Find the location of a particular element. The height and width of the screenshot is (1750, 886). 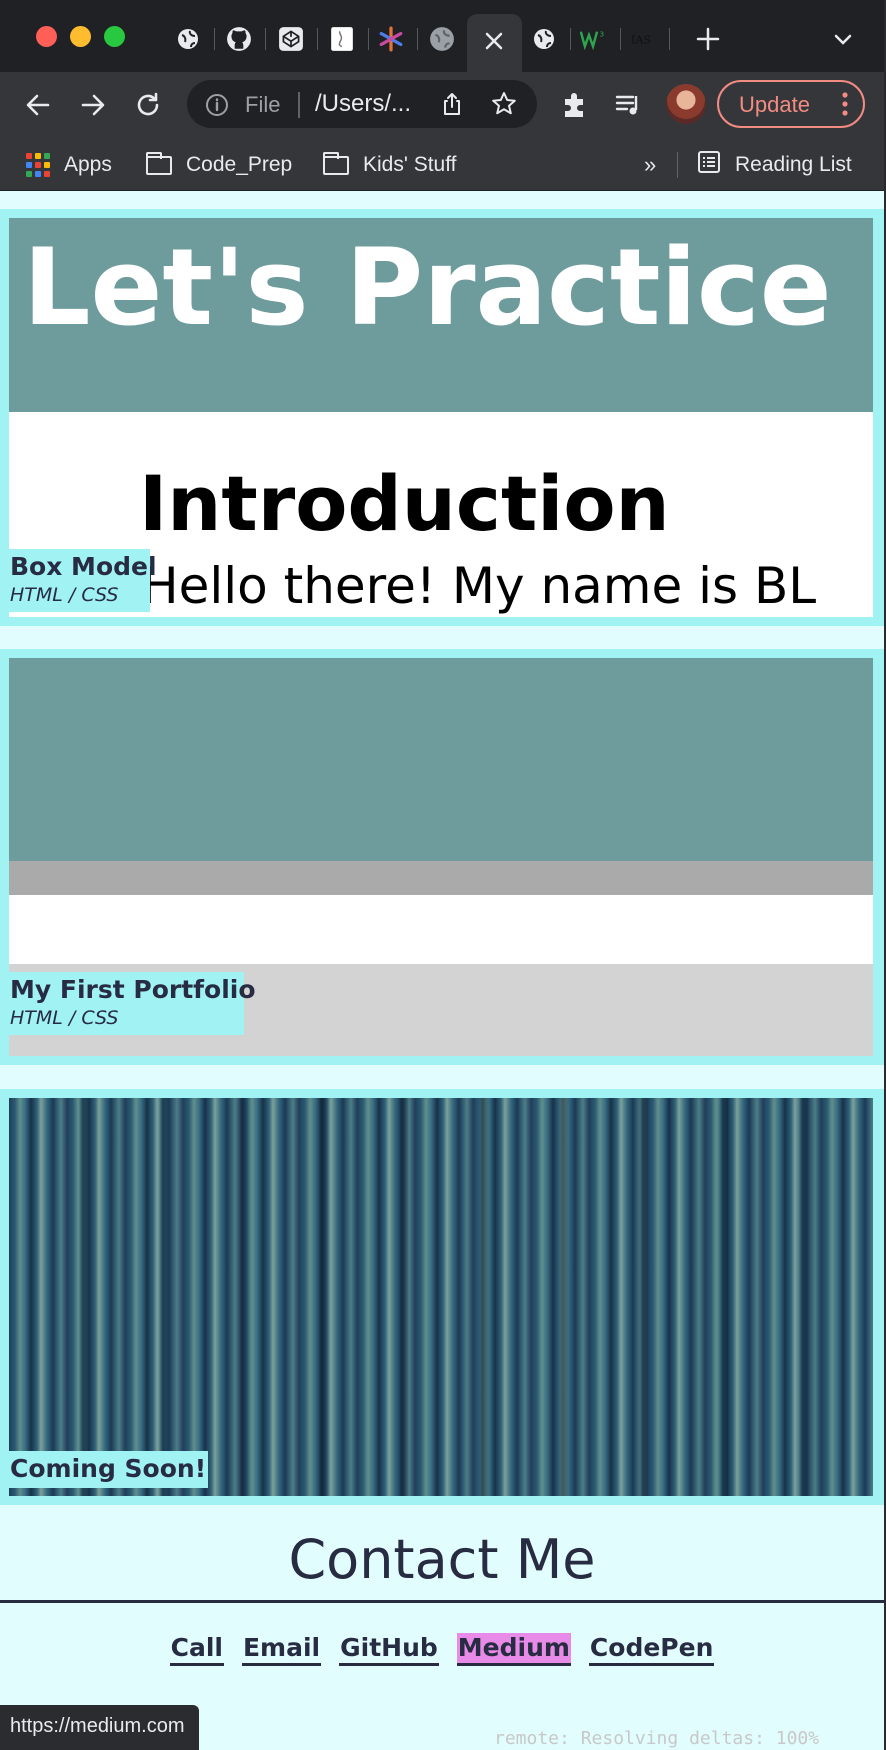

reading-list-button: Reading List is located at coordinates (774, 165).